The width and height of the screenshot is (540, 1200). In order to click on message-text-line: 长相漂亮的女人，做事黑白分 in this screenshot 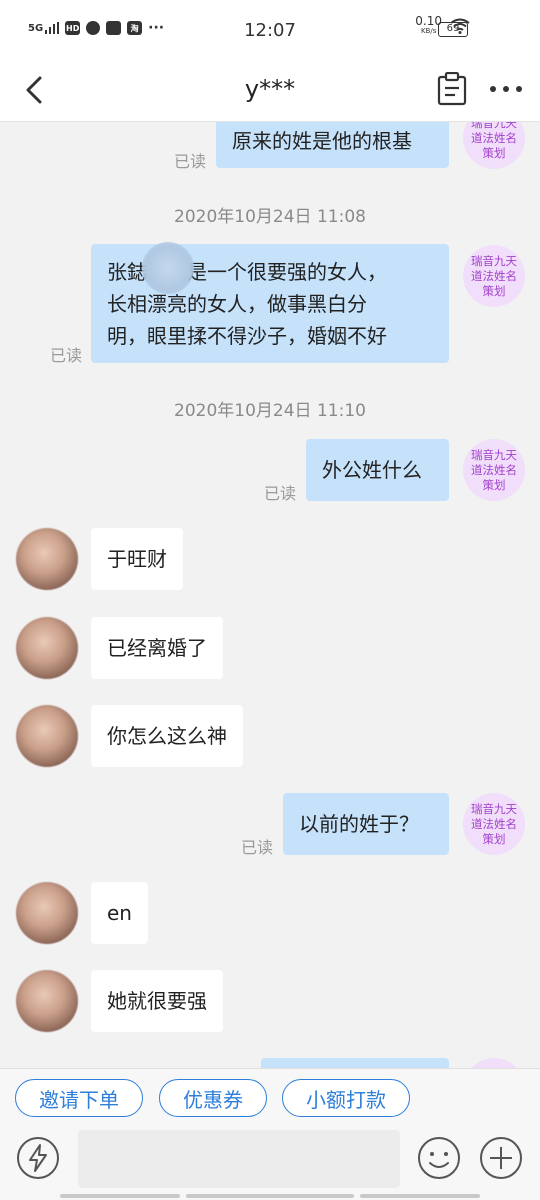, I will do `click(237, 303)`.